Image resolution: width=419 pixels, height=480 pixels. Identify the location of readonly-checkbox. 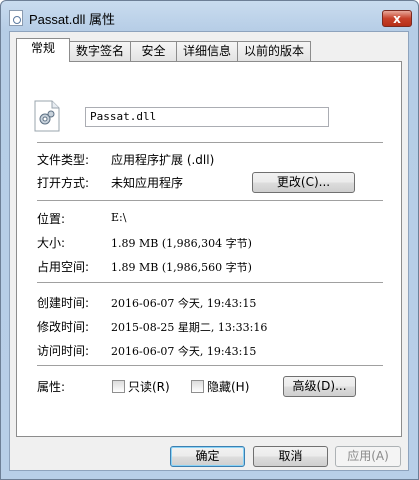
(118, 386).